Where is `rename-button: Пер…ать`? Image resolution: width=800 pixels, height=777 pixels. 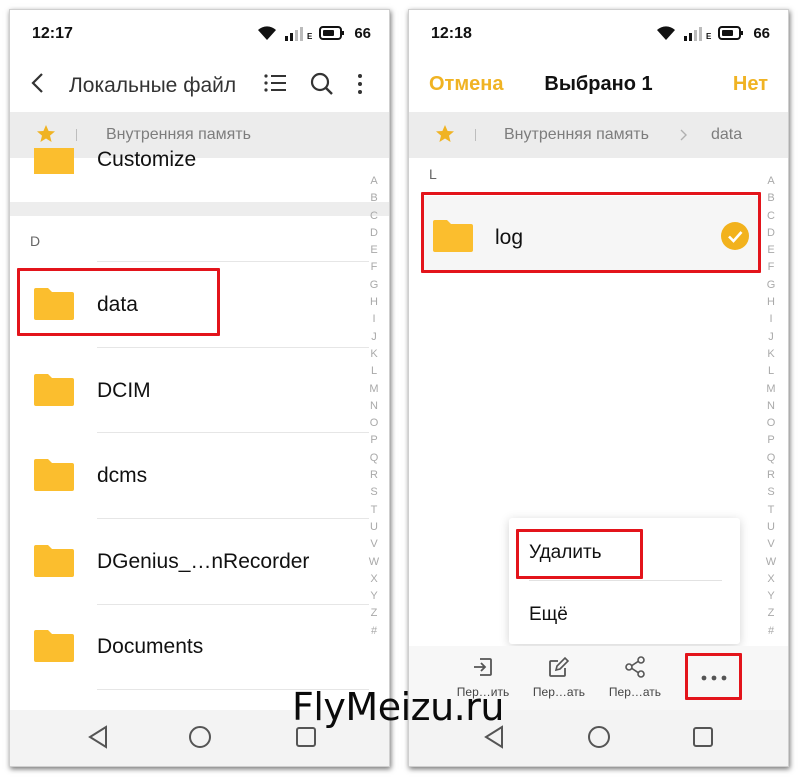
rename-button: Пер…ать is located at coordinates (559, 677).